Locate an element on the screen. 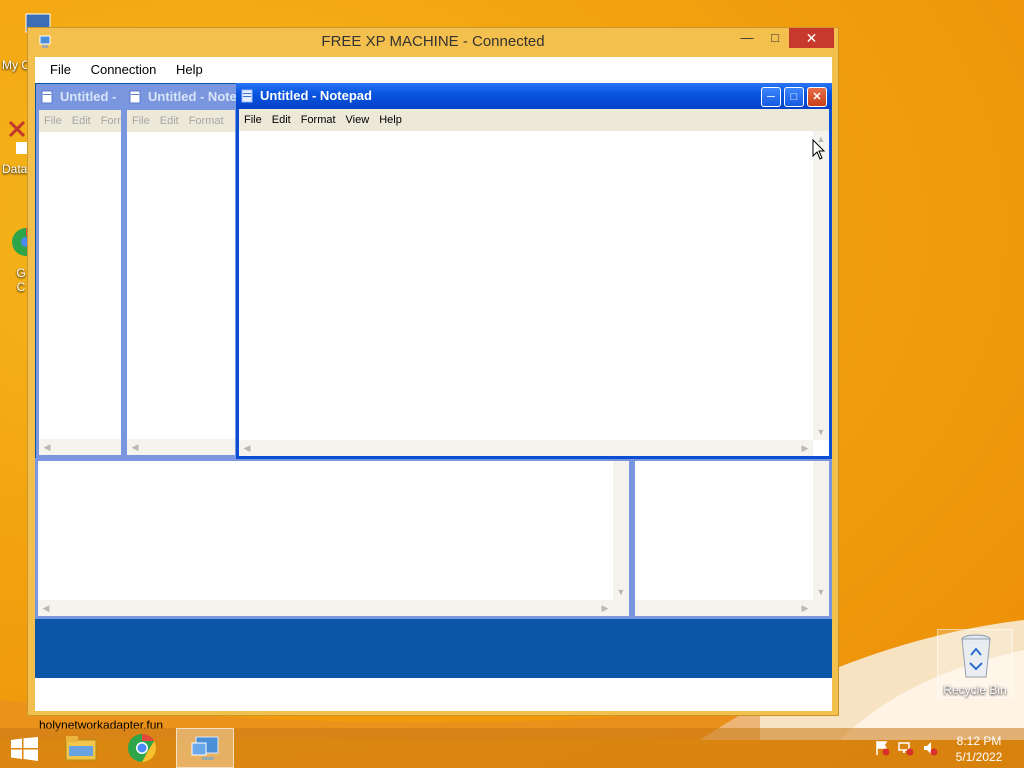 This screenshot has height=768, width=1024. menu-bar: File Connection Help is located at coordinates (433, 69).